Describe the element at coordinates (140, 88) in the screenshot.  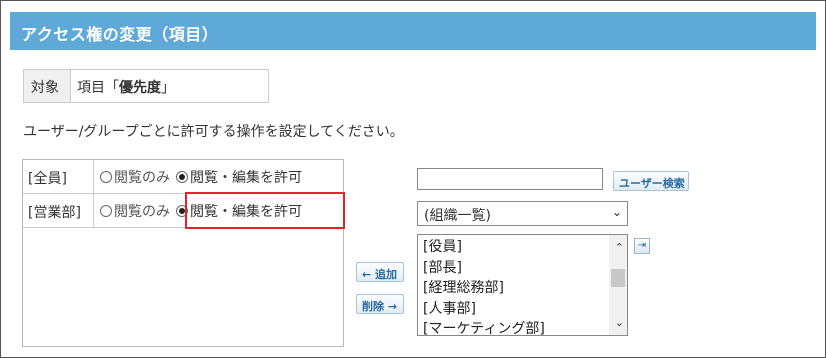
I see `target-item-name: 優先度` at that location.